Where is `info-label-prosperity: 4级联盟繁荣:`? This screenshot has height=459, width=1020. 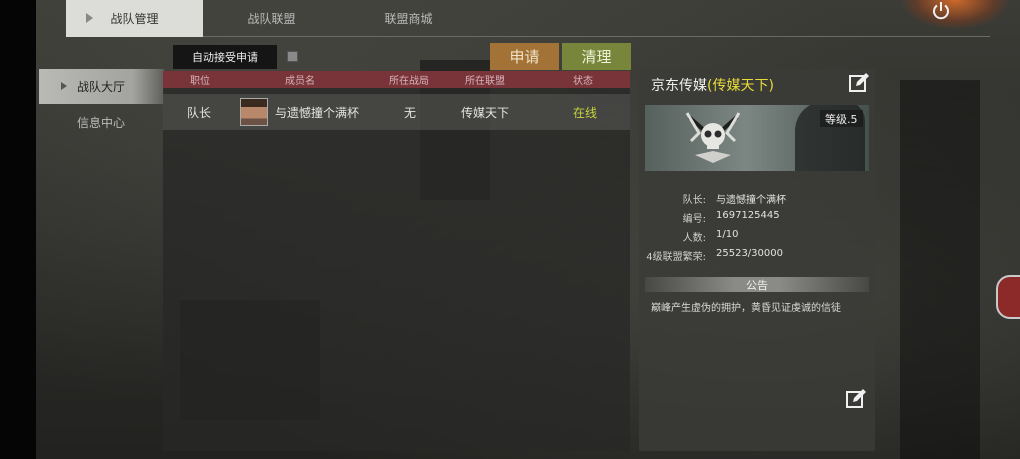 info-label-prosperity: 4级联盟繁荣: is located at coordinates (676, 257).